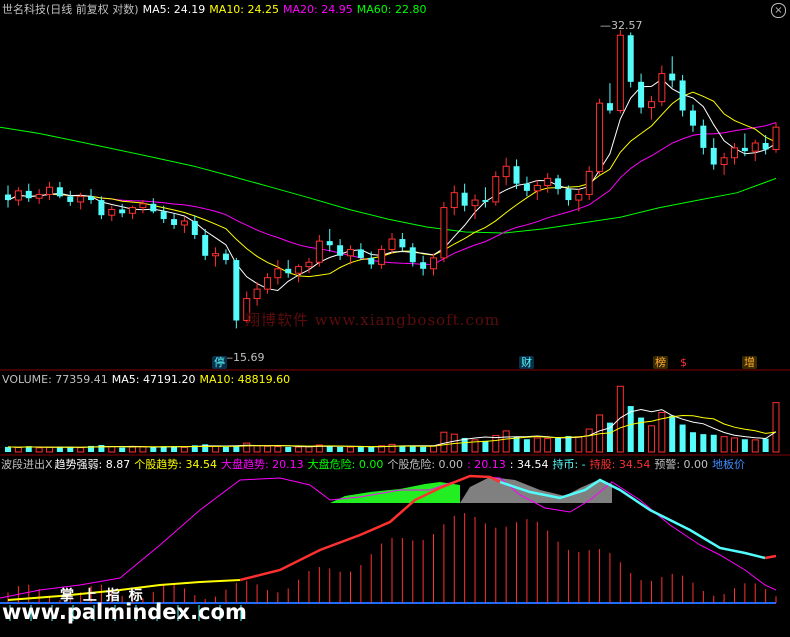  Describe the element at coordinates (245, 379) in the screenshot. I see `volume-ma10-legend: MA10: 48819.60` at that location.